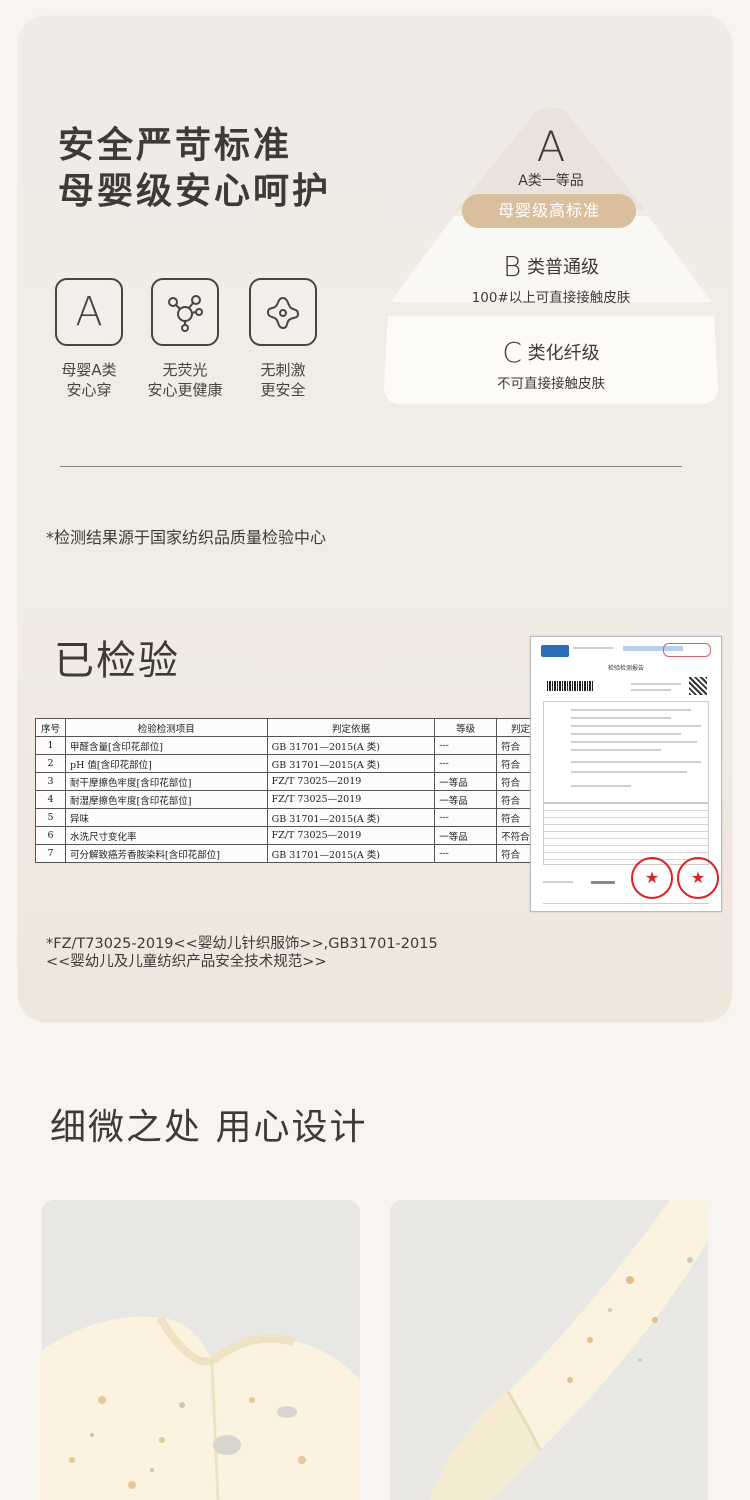 This screenshot has height=1500, width=750. What do you see at coordinates (549, 211) in the screenshot?
I see `grade-a-badge: 母婴级高标准` at bounding box center [549, 211].